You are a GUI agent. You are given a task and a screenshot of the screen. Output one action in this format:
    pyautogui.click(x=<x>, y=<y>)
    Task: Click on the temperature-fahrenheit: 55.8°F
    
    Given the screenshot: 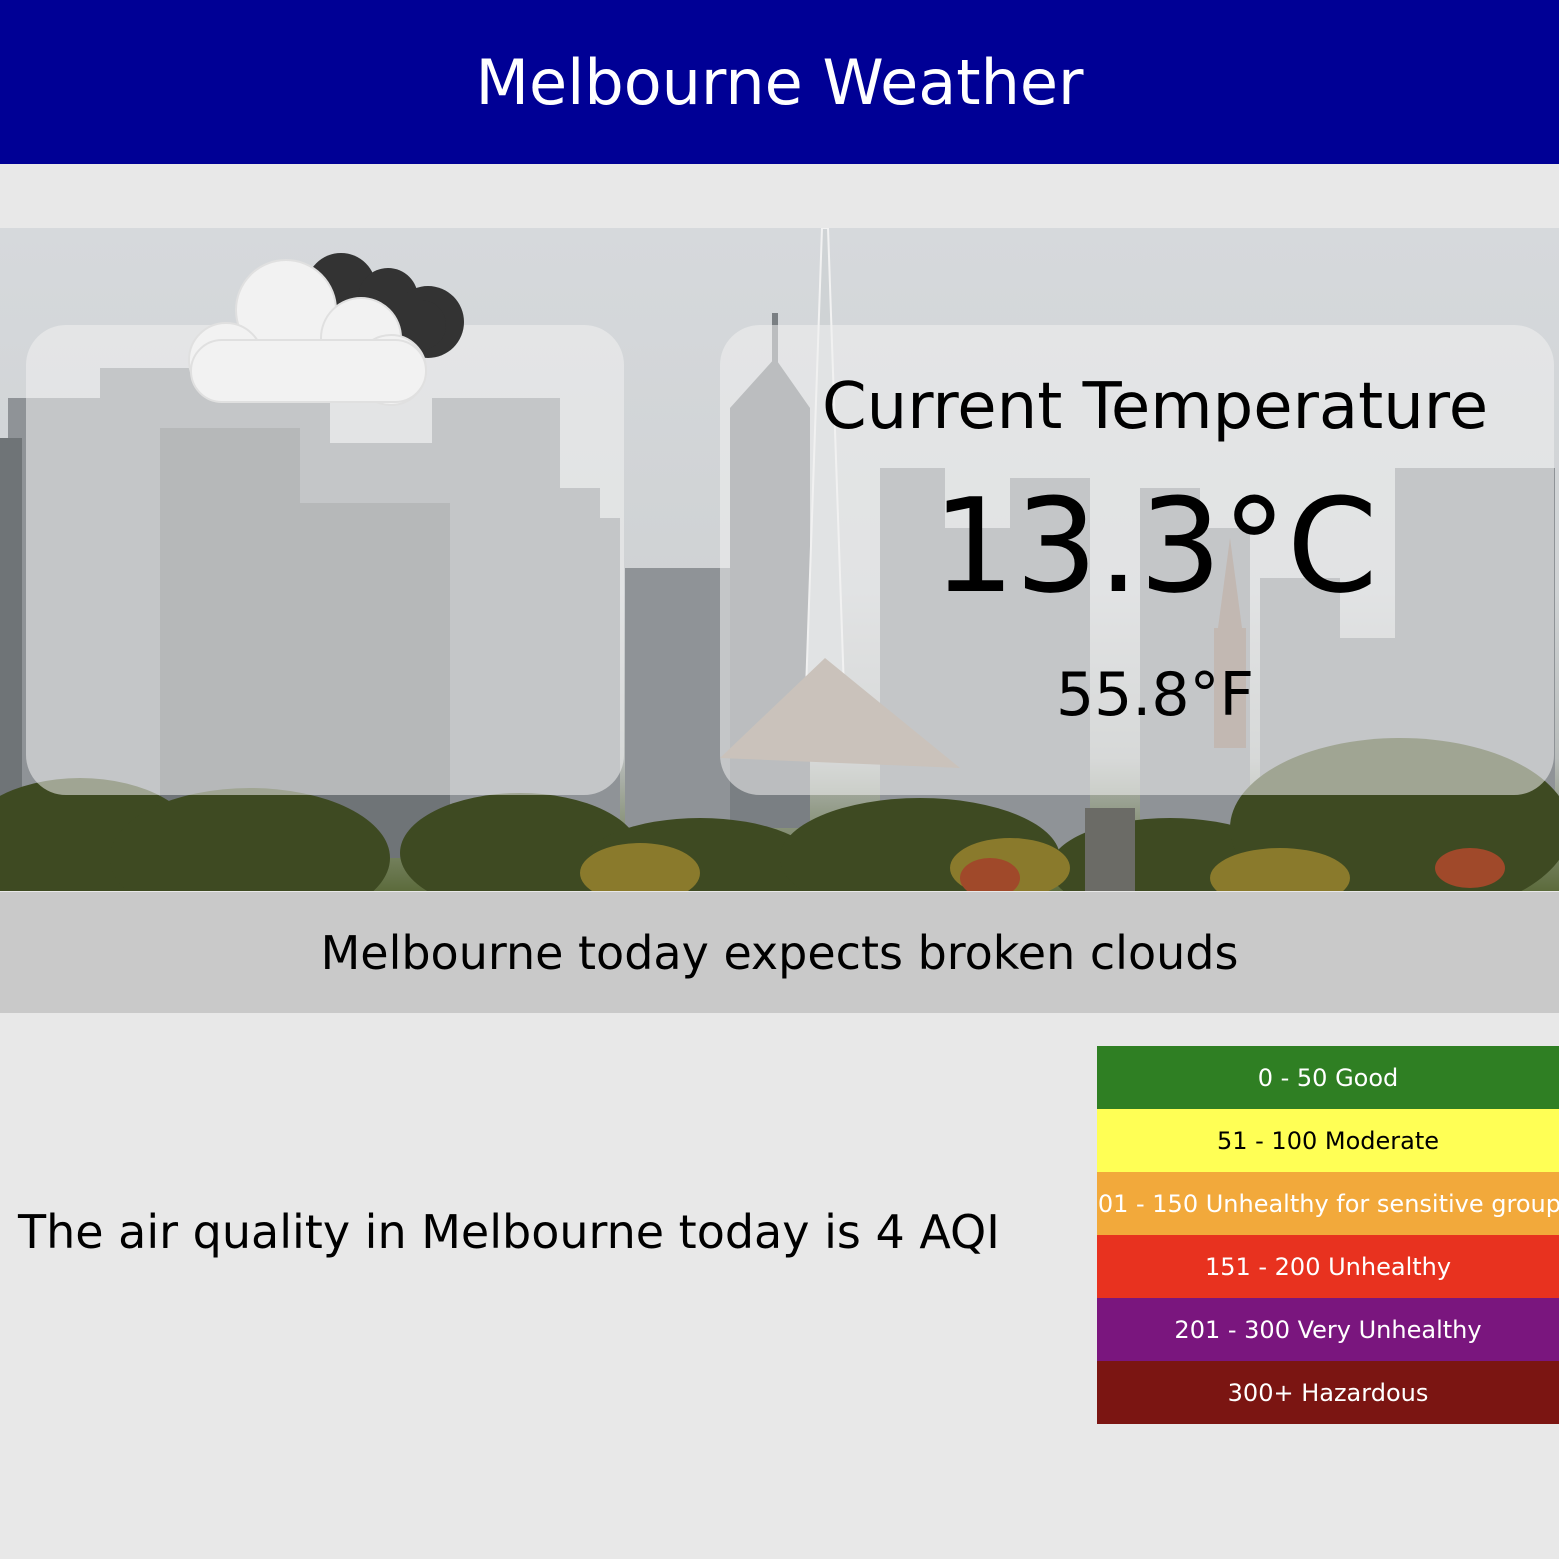 What is the action you would take?
    pyautogui.click(x=1155, y=695)
    